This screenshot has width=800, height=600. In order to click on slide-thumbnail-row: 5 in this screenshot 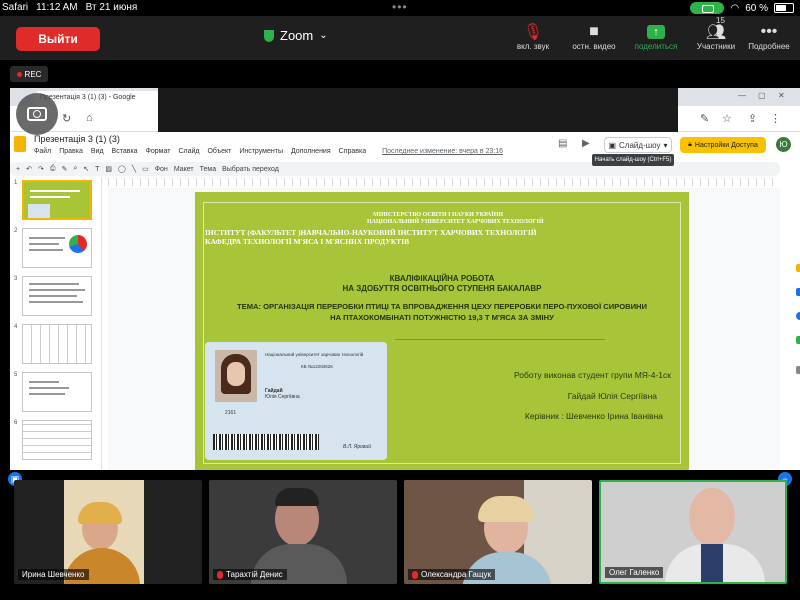, I will do `click(56, 394)`.